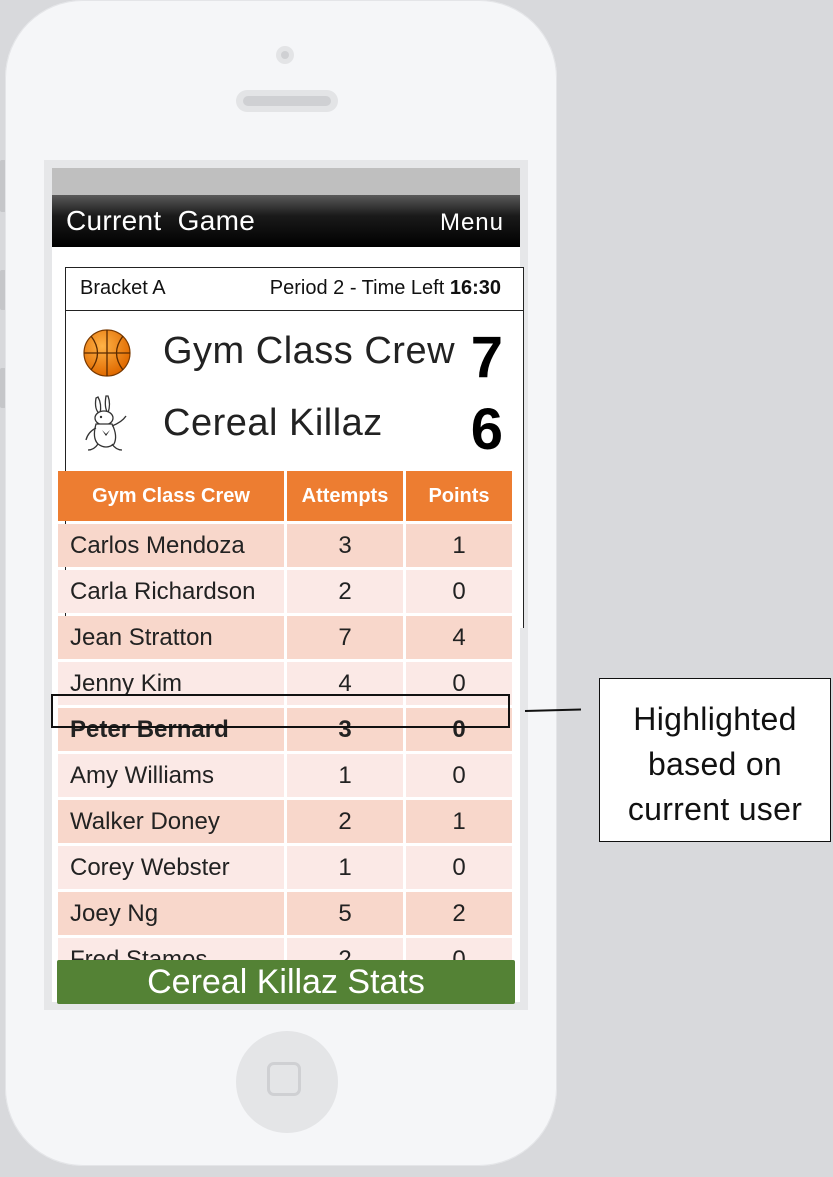 Image resolution: width=833 pixels, height=1177 pixels. What do you see at coordinates (106, 423) in the screenshot?
I see `bunny-icon` at bounding box center [106, 423].